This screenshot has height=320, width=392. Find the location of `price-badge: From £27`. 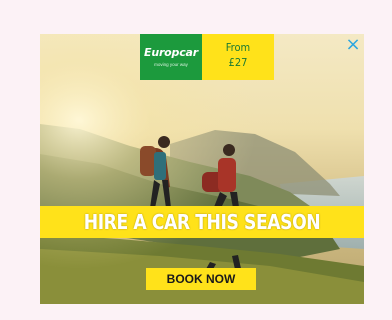

price-badge: From £27 is located at coordinates (238, 57).